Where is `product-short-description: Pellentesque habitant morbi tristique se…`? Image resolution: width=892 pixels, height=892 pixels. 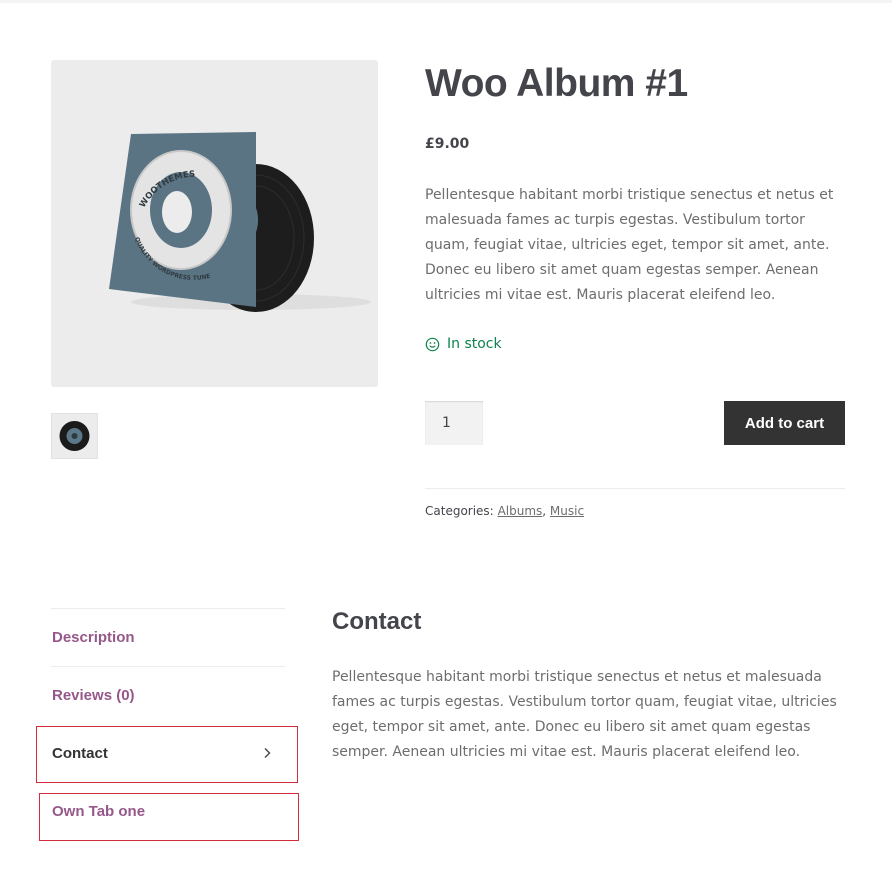 product-short-description: Pellentesque habitant morbi tristique se… is located at coordinates (629, 245).